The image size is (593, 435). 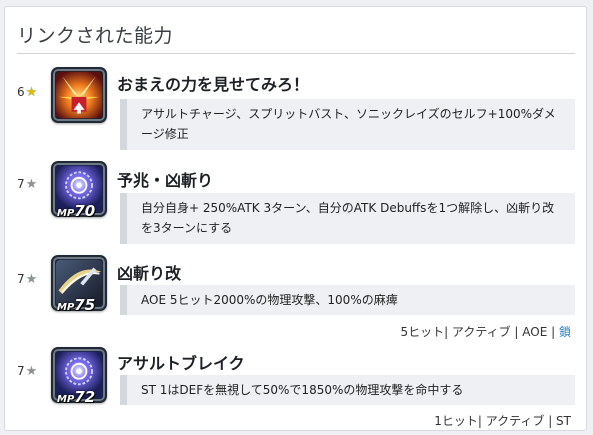 I want to click on ability-description: アサルトチャージ、スプリットバスト、ソニックレイズのセルフ+100%ダメージ修正, so click(x=347, y=124).